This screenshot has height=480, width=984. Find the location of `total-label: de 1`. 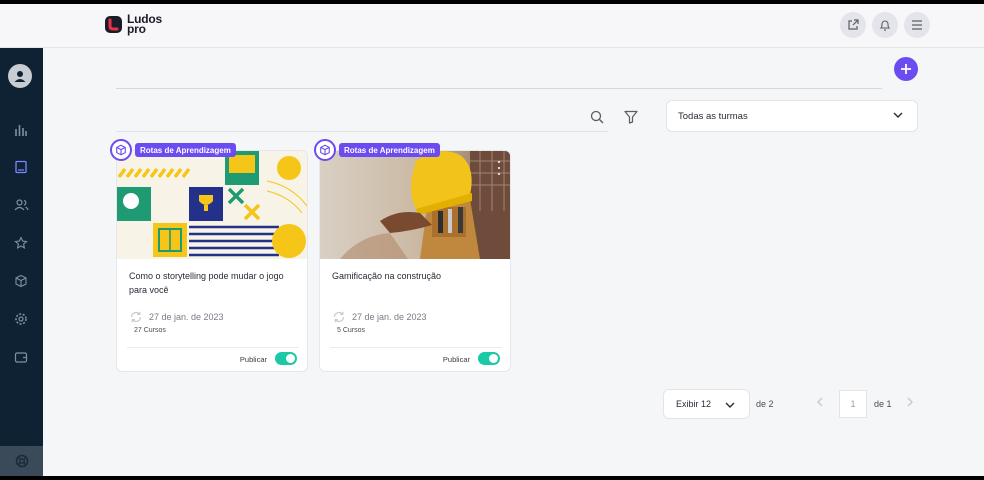

total-label: de 1 is located at coordinates (883, 404).